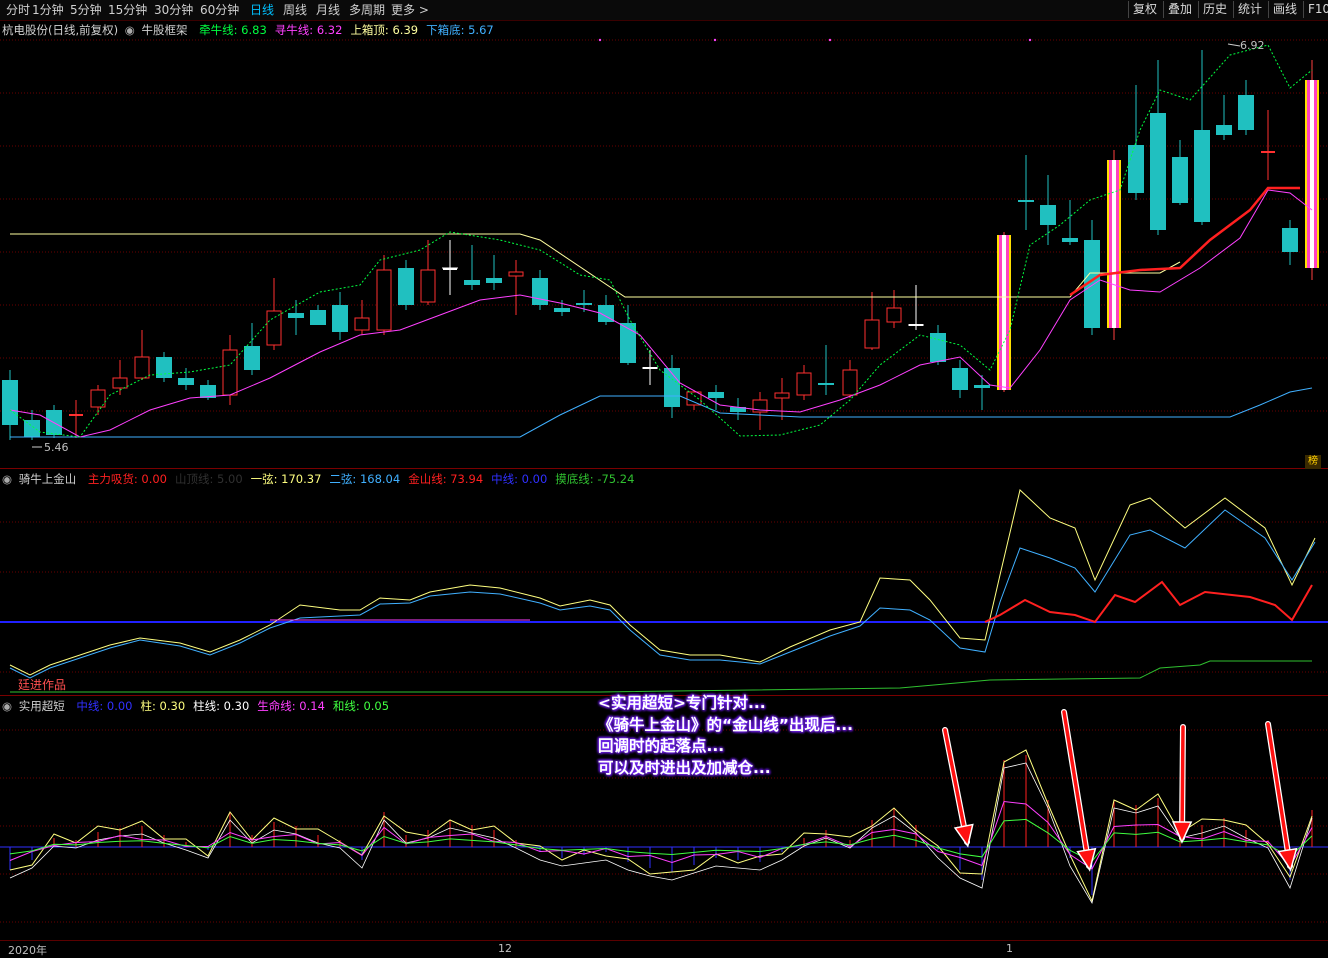 This screenshot has width=1328, height=958. What do you see at coordinates (963, 835) in the screenshot?
I see `signal-arrow-head` at bounding box center [963, 835].